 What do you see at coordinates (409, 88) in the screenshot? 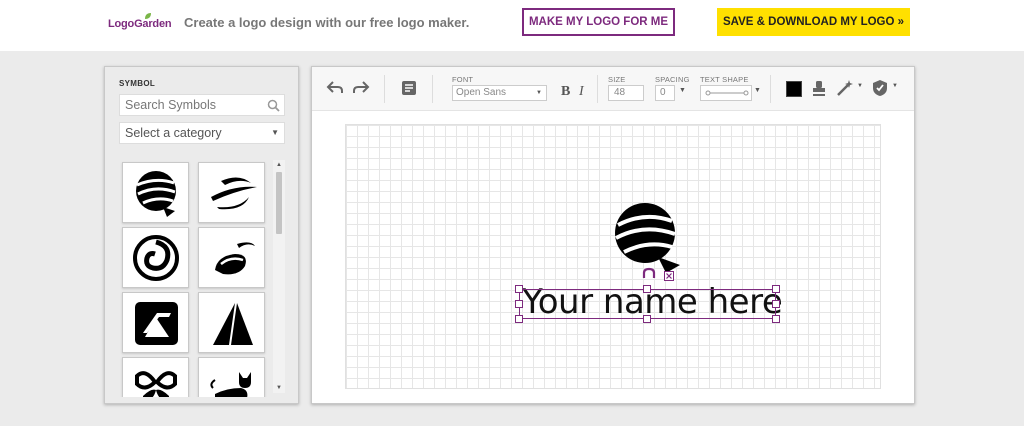
I see `text-box-icon` at bounding box center [409, 88].